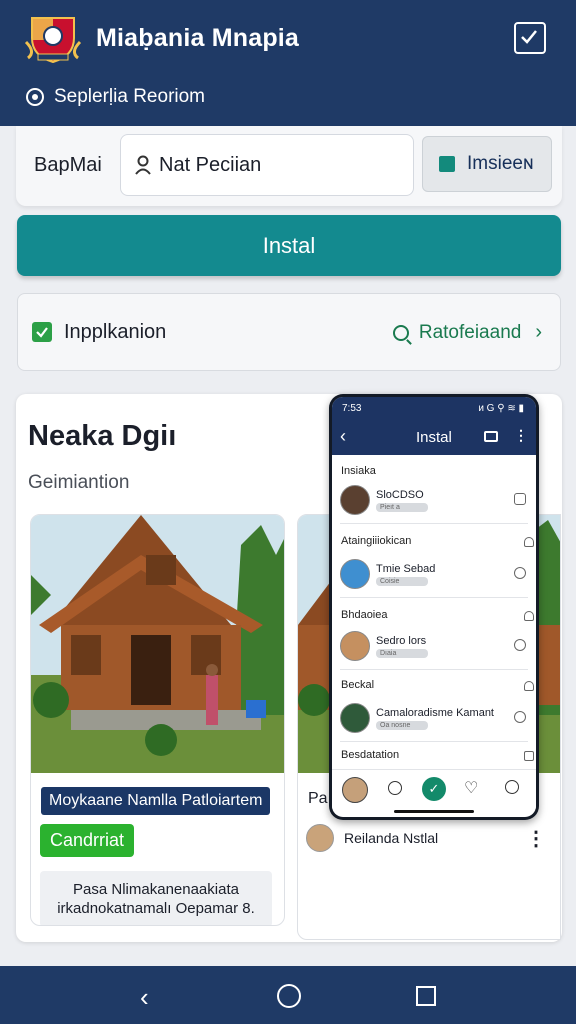 The width and height of the screenshot is (576, 1024). I want to click on status-time: 7:53, so click(352, 408).